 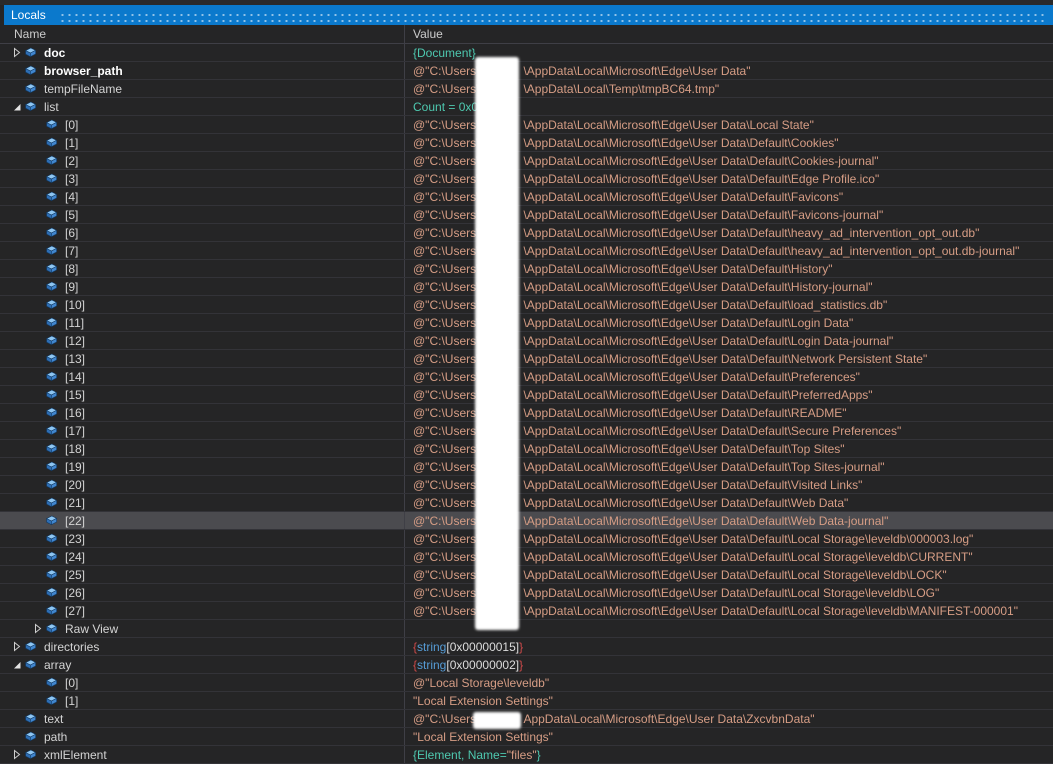 What do you see at coordinates (202, 358) in the screenshot?
I see `name-cell: [13]` at bounding box center [202, 358].